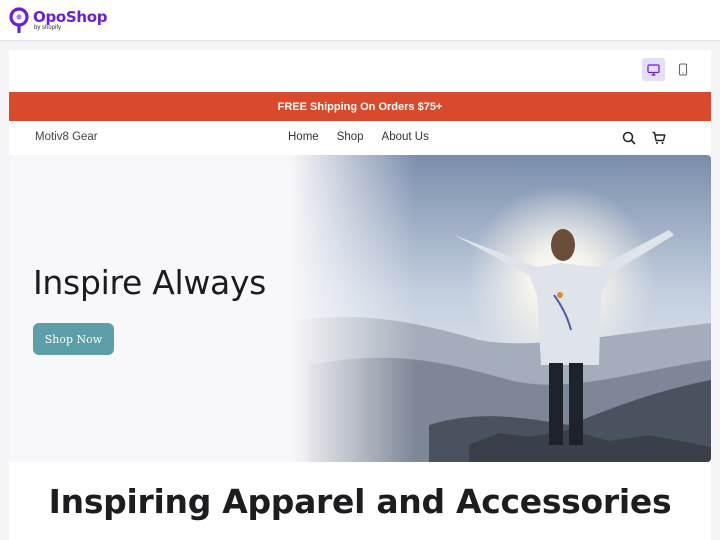 The width and height of the screenshot is (720, 540). I want to click on mobile-view-button, so click(682, 69).